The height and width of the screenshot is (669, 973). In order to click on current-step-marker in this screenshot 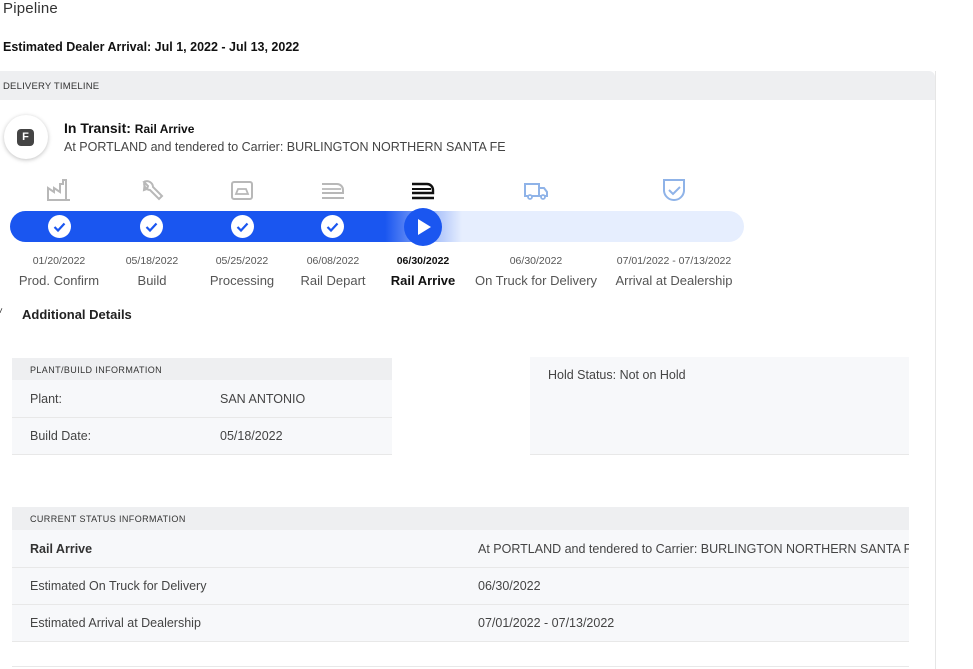, I will do `click(423, 227)`.